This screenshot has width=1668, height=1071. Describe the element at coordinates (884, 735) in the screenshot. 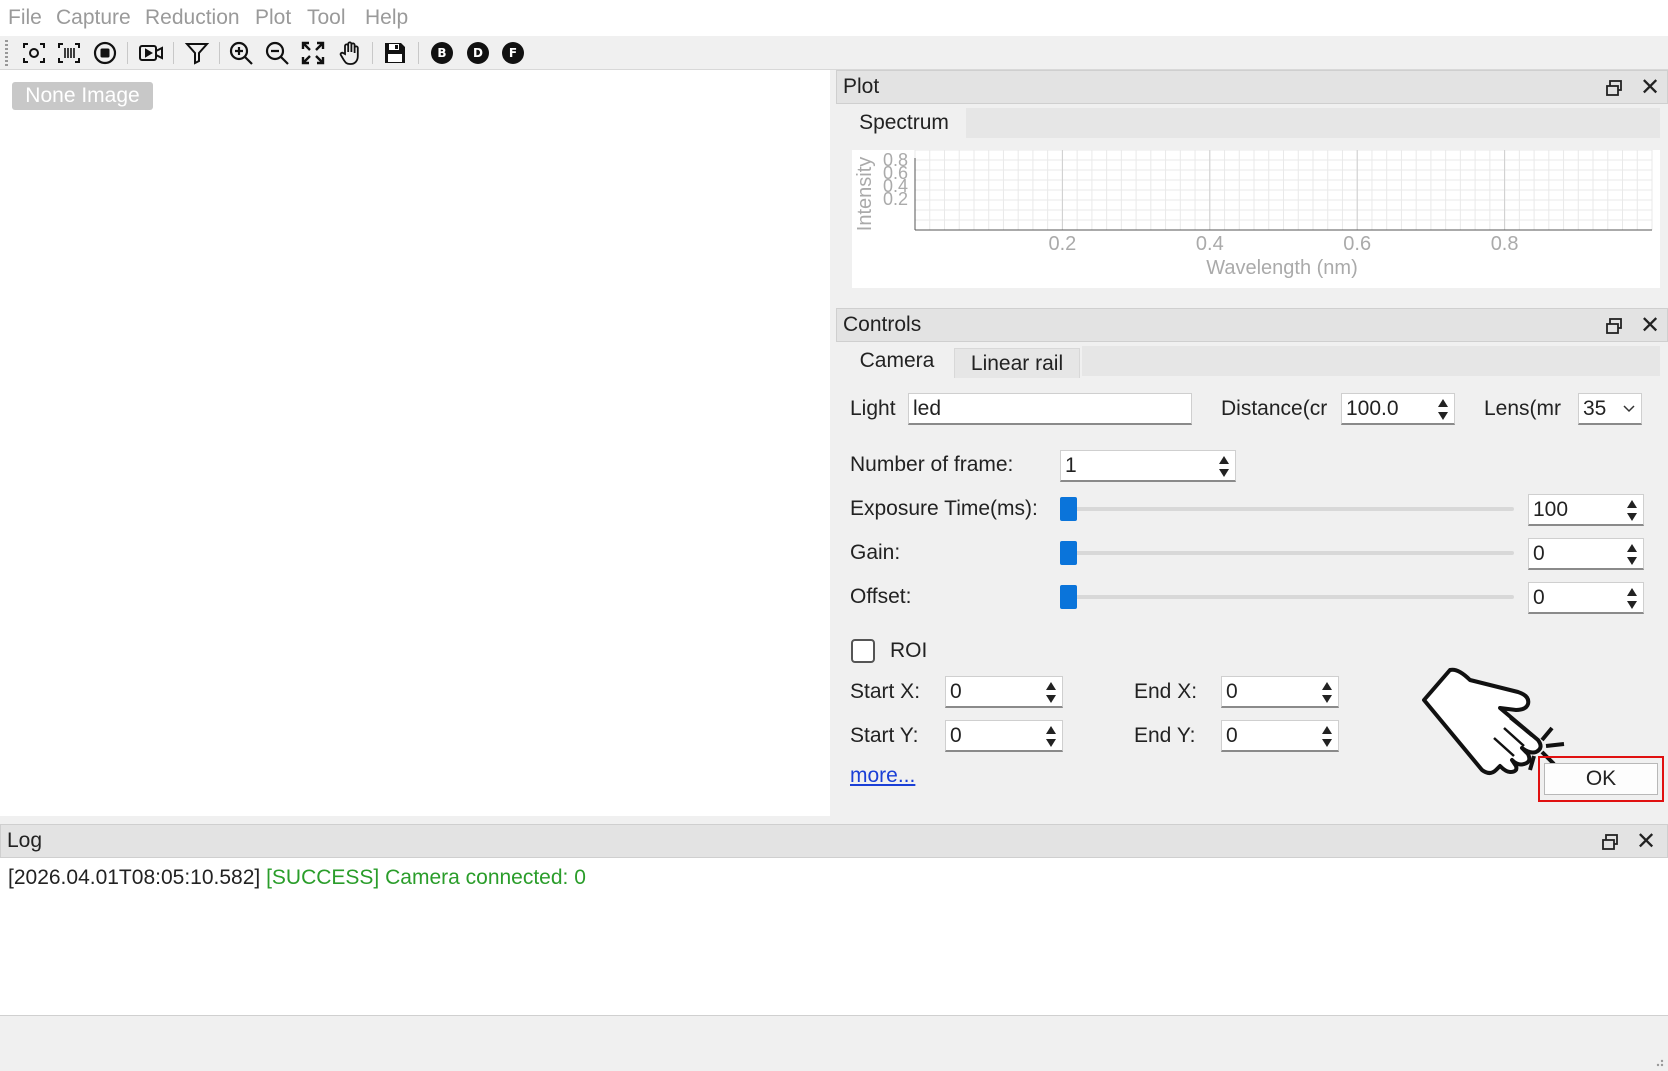

I see `start-y-label: Start Y:` at that location.